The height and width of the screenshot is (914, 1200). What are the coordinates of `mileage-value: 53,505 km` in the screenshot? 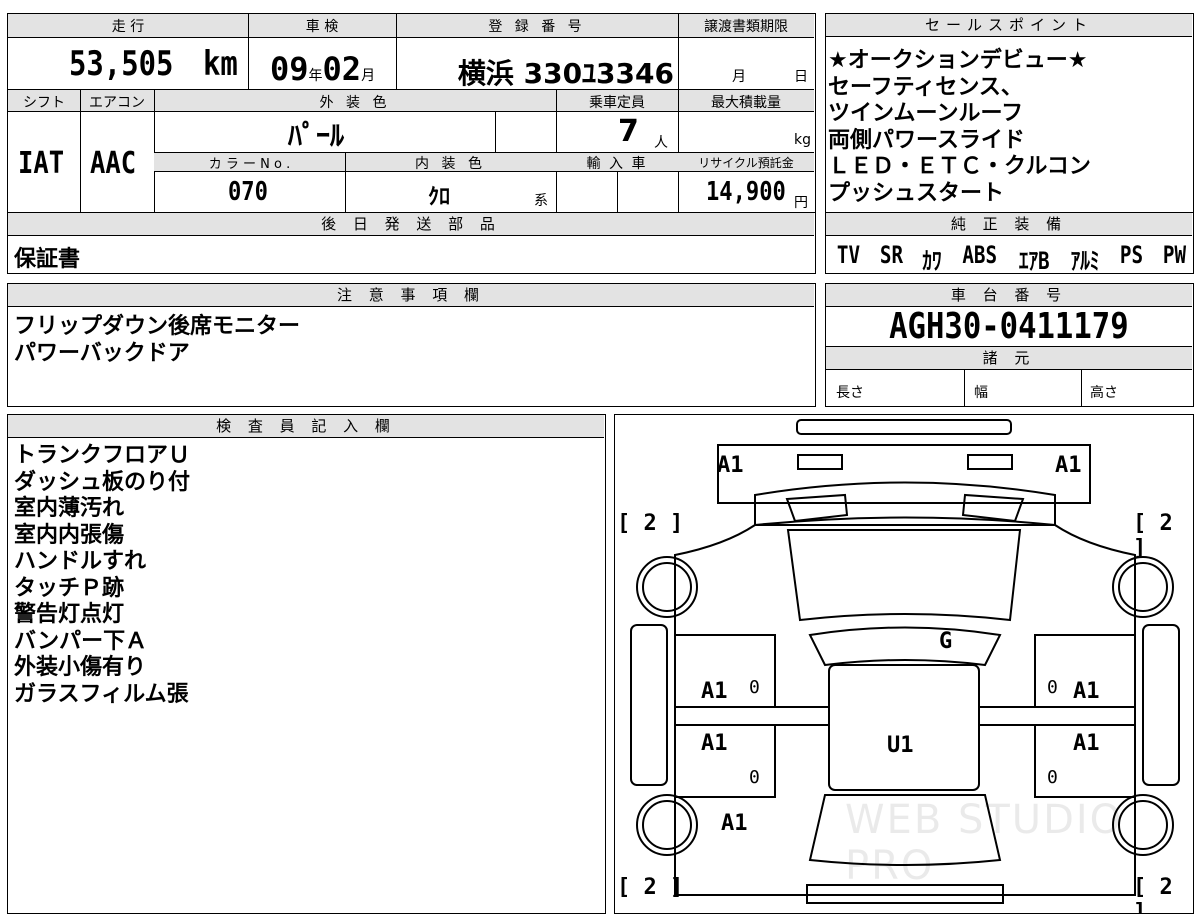 It's located at (126, 64).